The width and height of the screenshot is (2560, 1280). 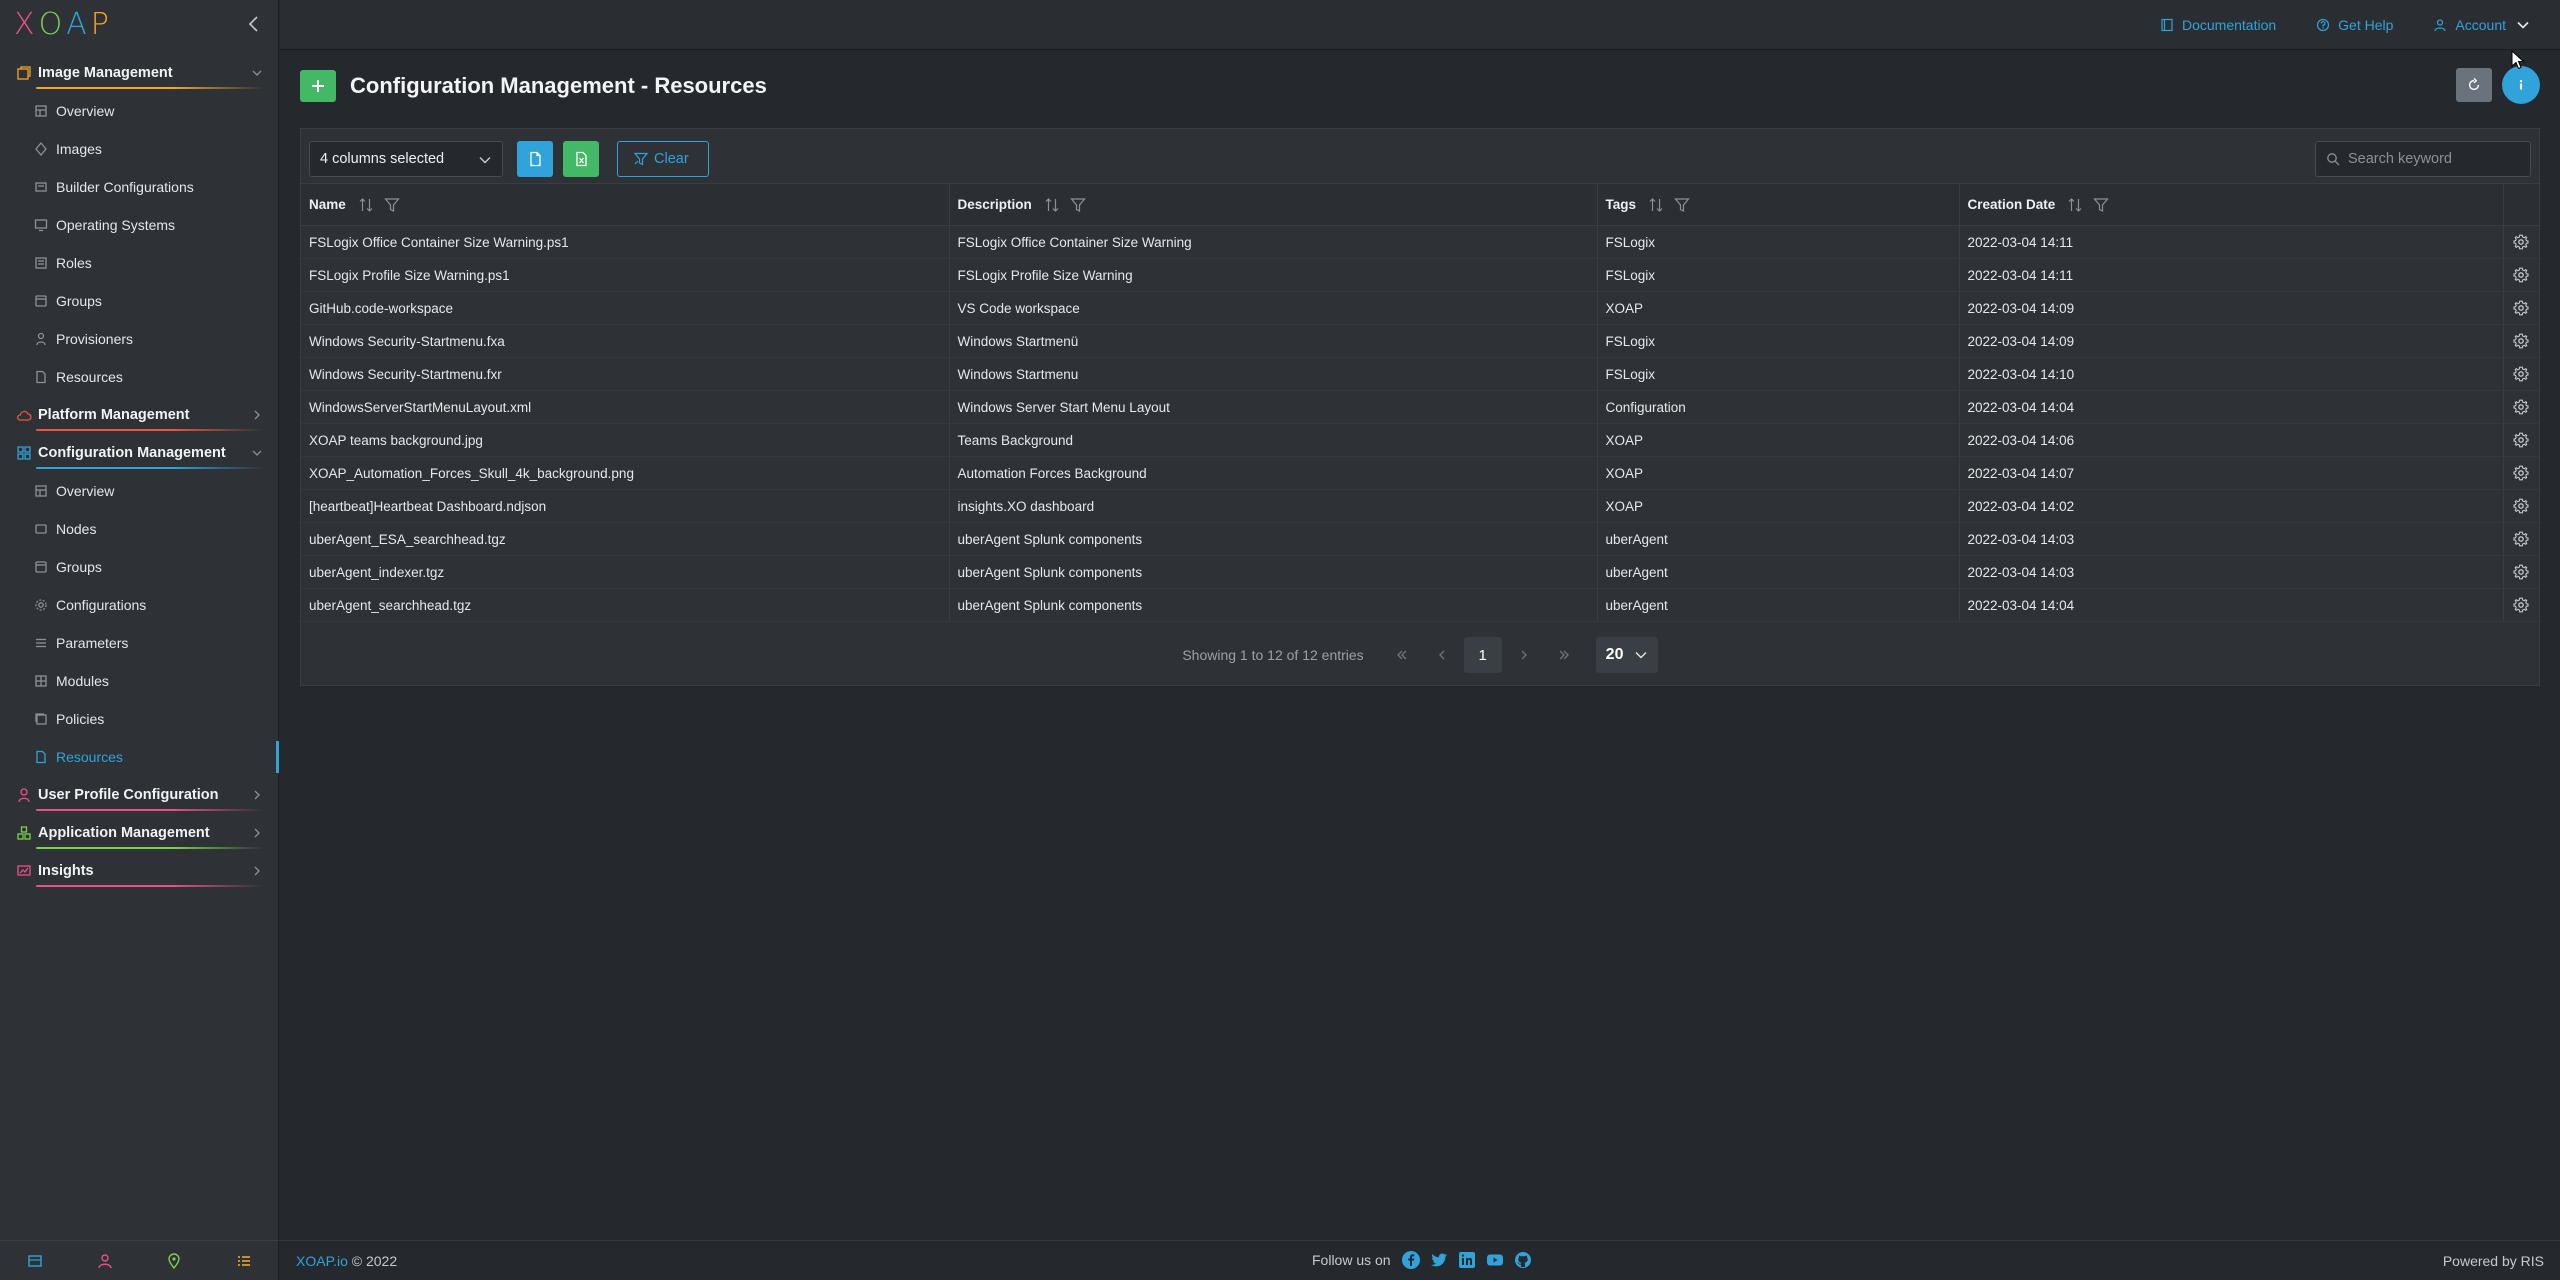 What do you see at coordinates (625, 204) in the screenshot?
I see `column-header-name: Name` at bounding box center [625, 204].